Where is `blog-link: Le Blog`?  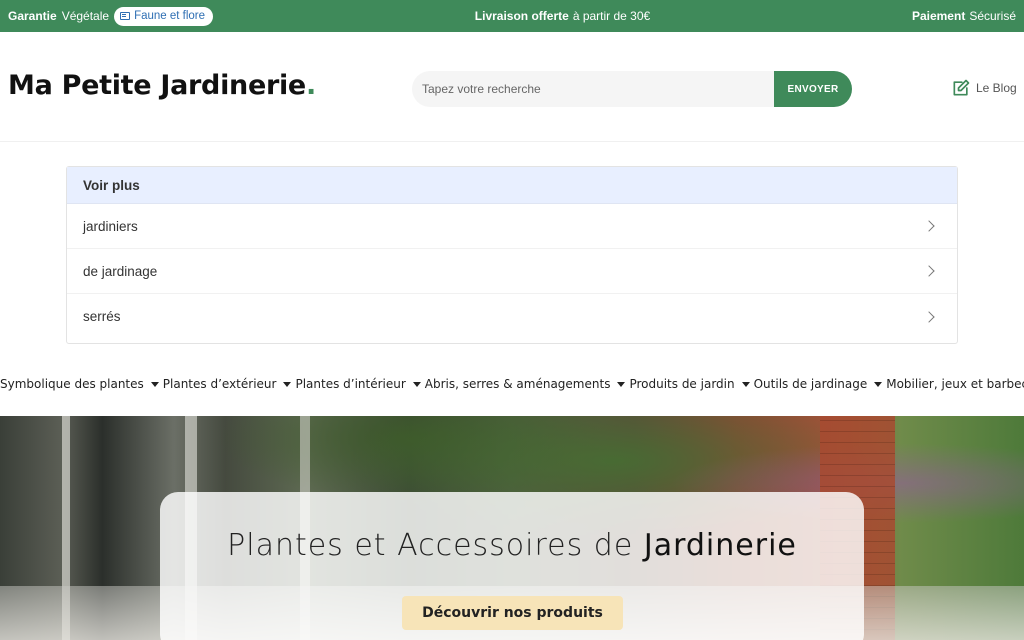 blog-link: Le Blog is located at coordinates (984, 88).